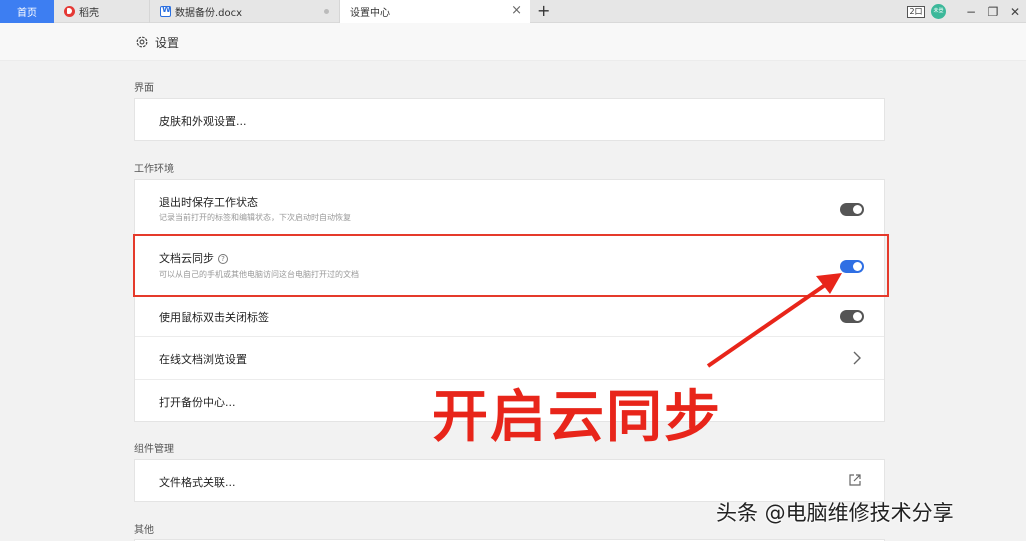  What do you see at coordinates (543, 11) in the screenshot?
I see `new-tab-button: +` at bounding box center [543, 11].